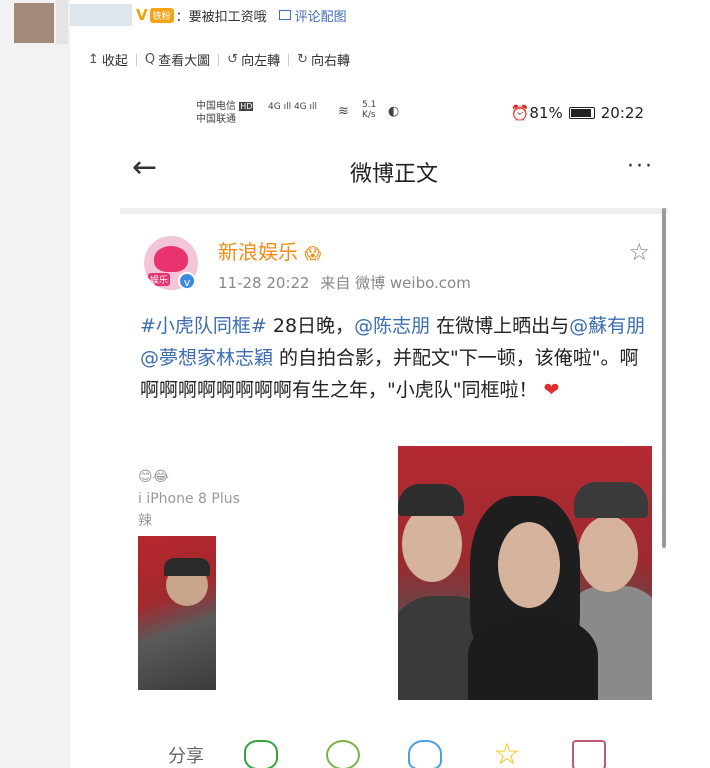 This screenshot has width=710, height=768. Describe the element at coordinates (343, 754) in the screenshot. I see `moments-icon` at that location.